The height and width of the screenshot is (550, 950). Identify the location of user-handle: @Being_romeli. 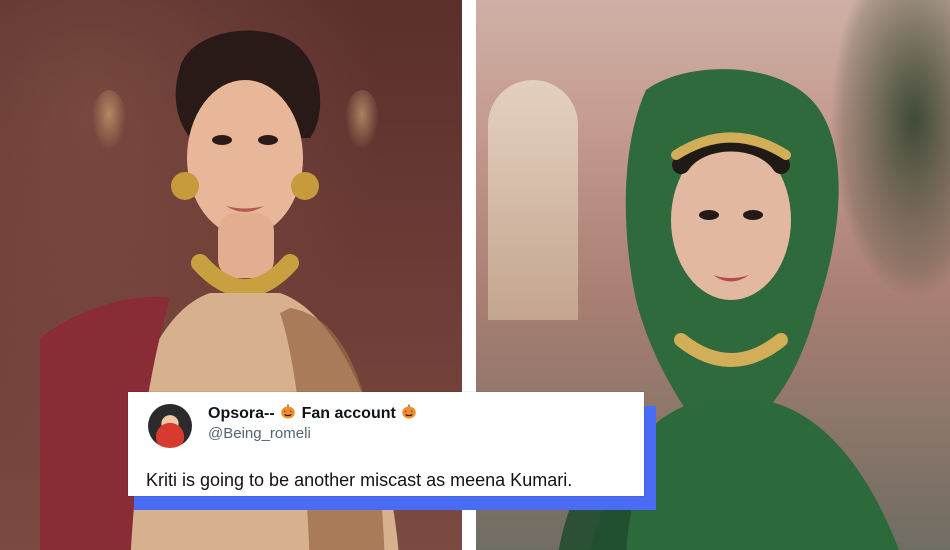
(259, 433).